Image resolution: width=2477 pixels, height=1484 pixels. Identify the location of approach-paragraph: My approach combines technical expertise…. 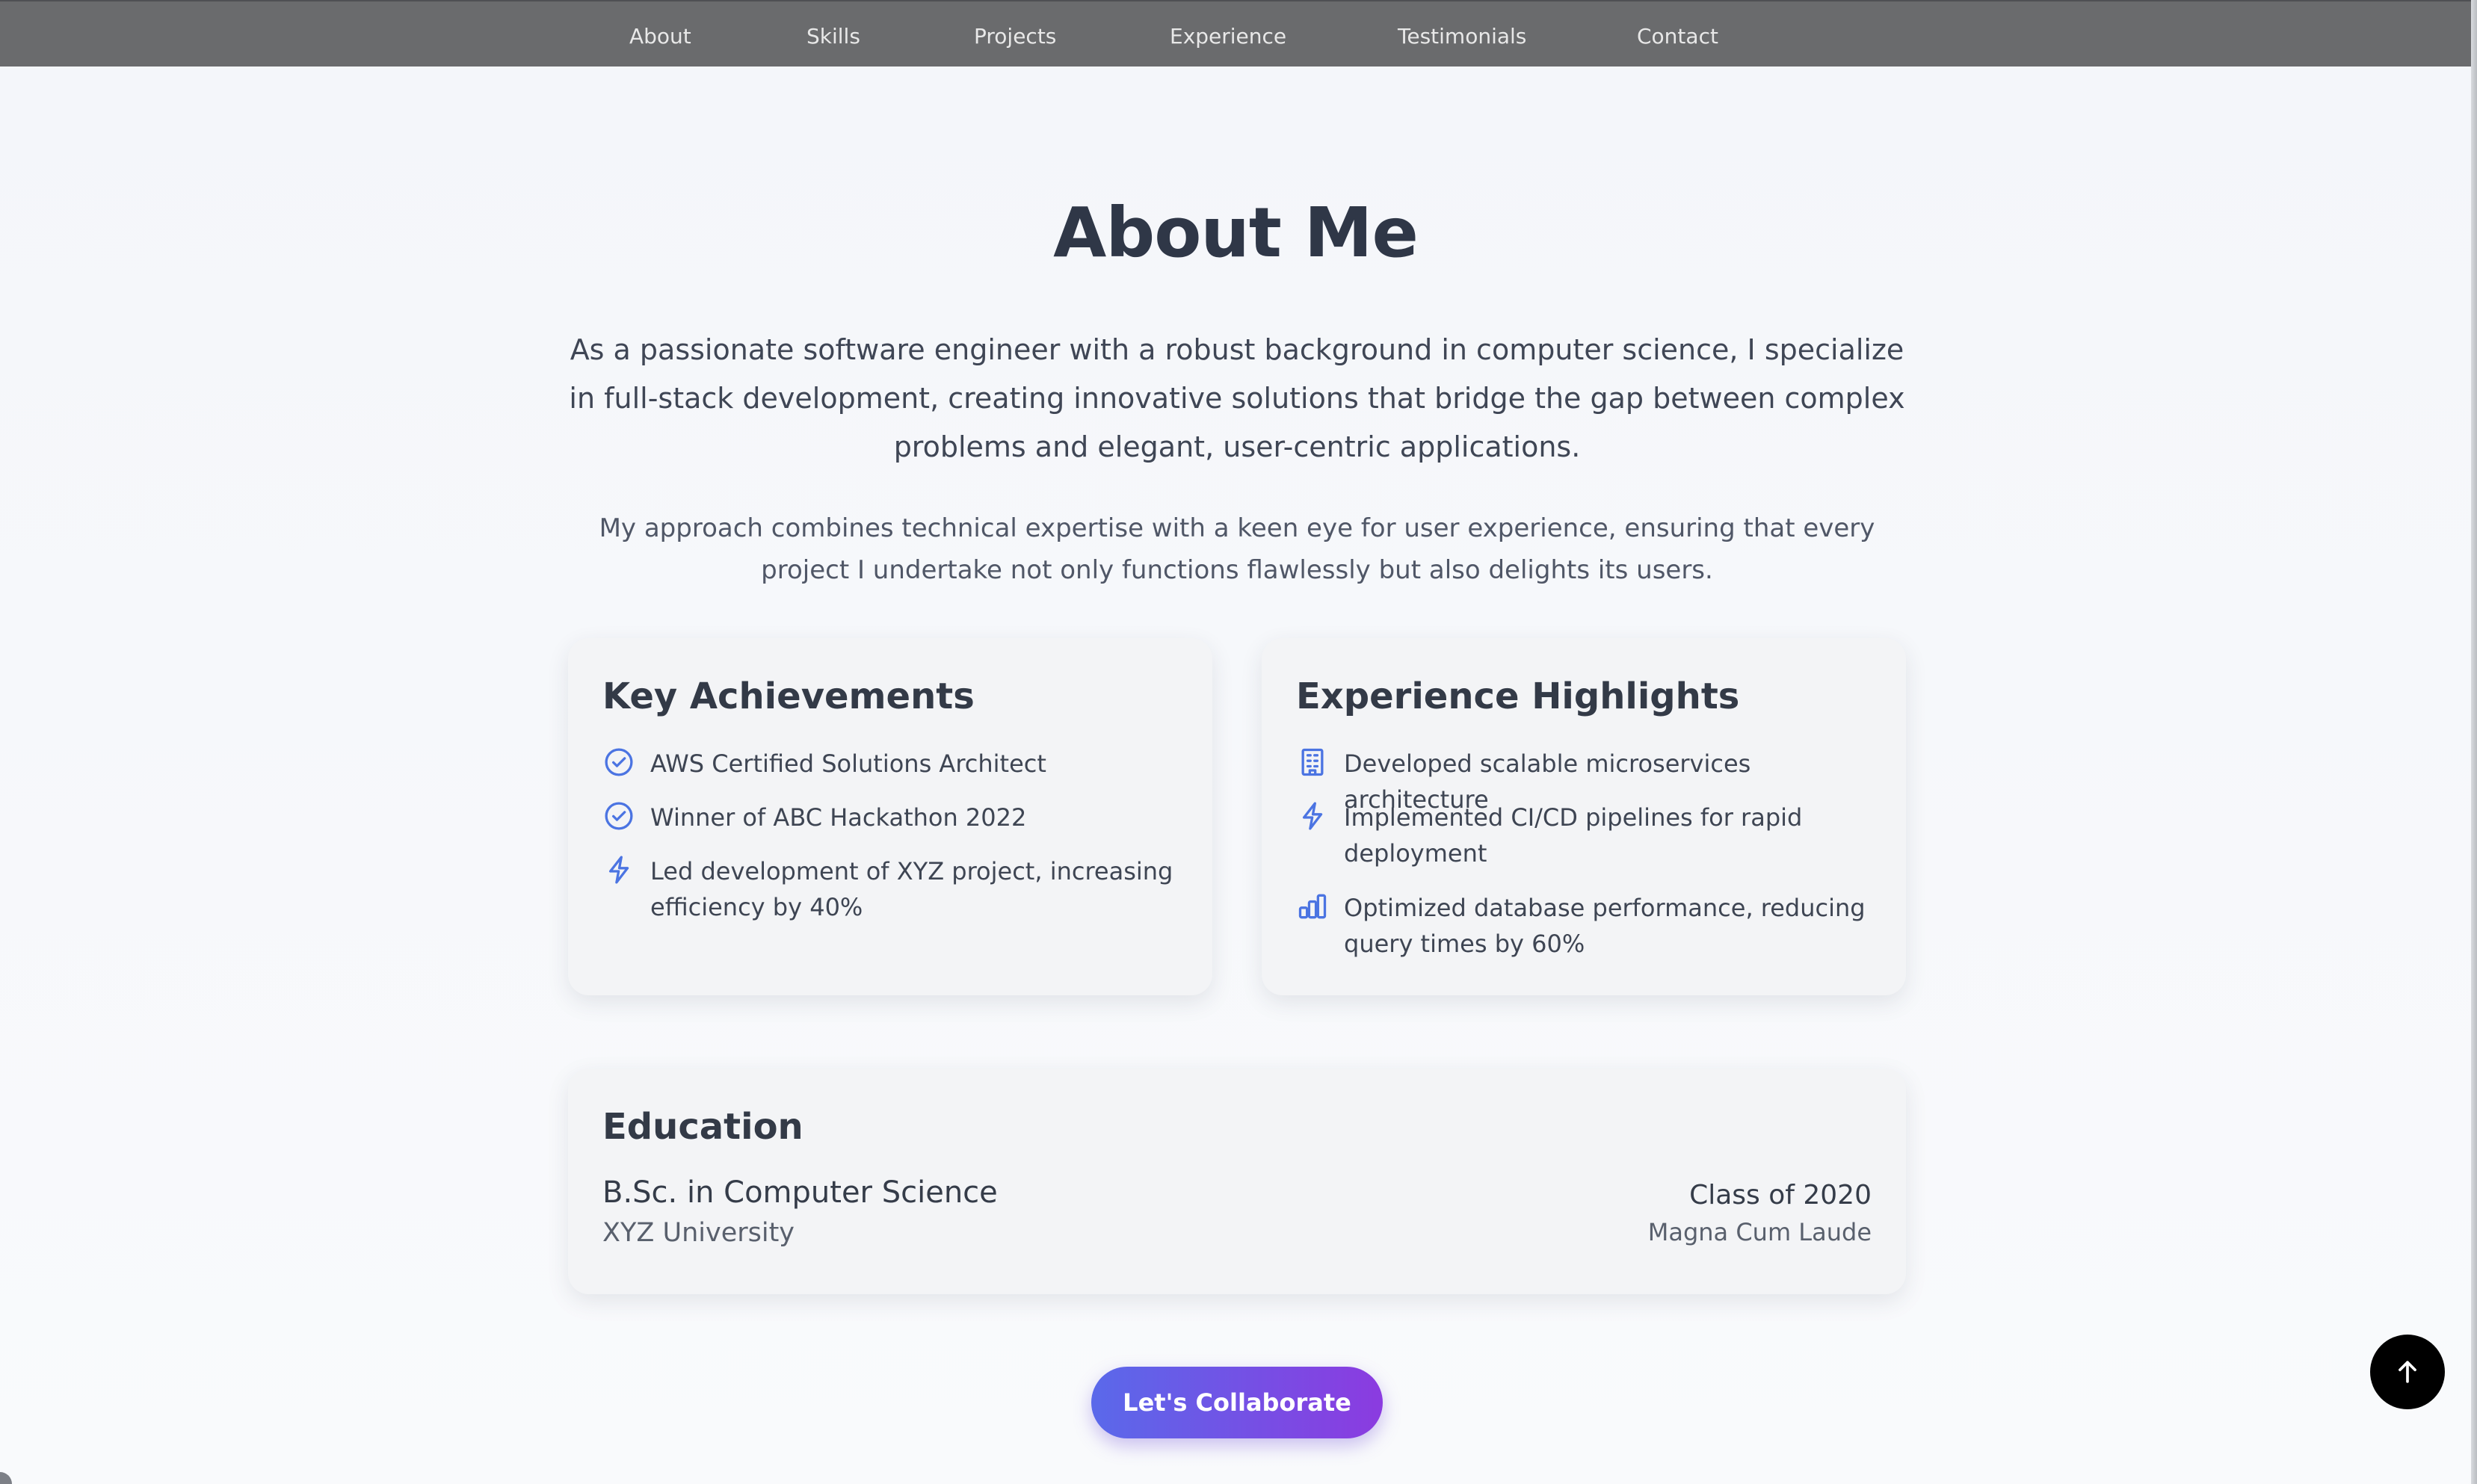
(1237, 549).